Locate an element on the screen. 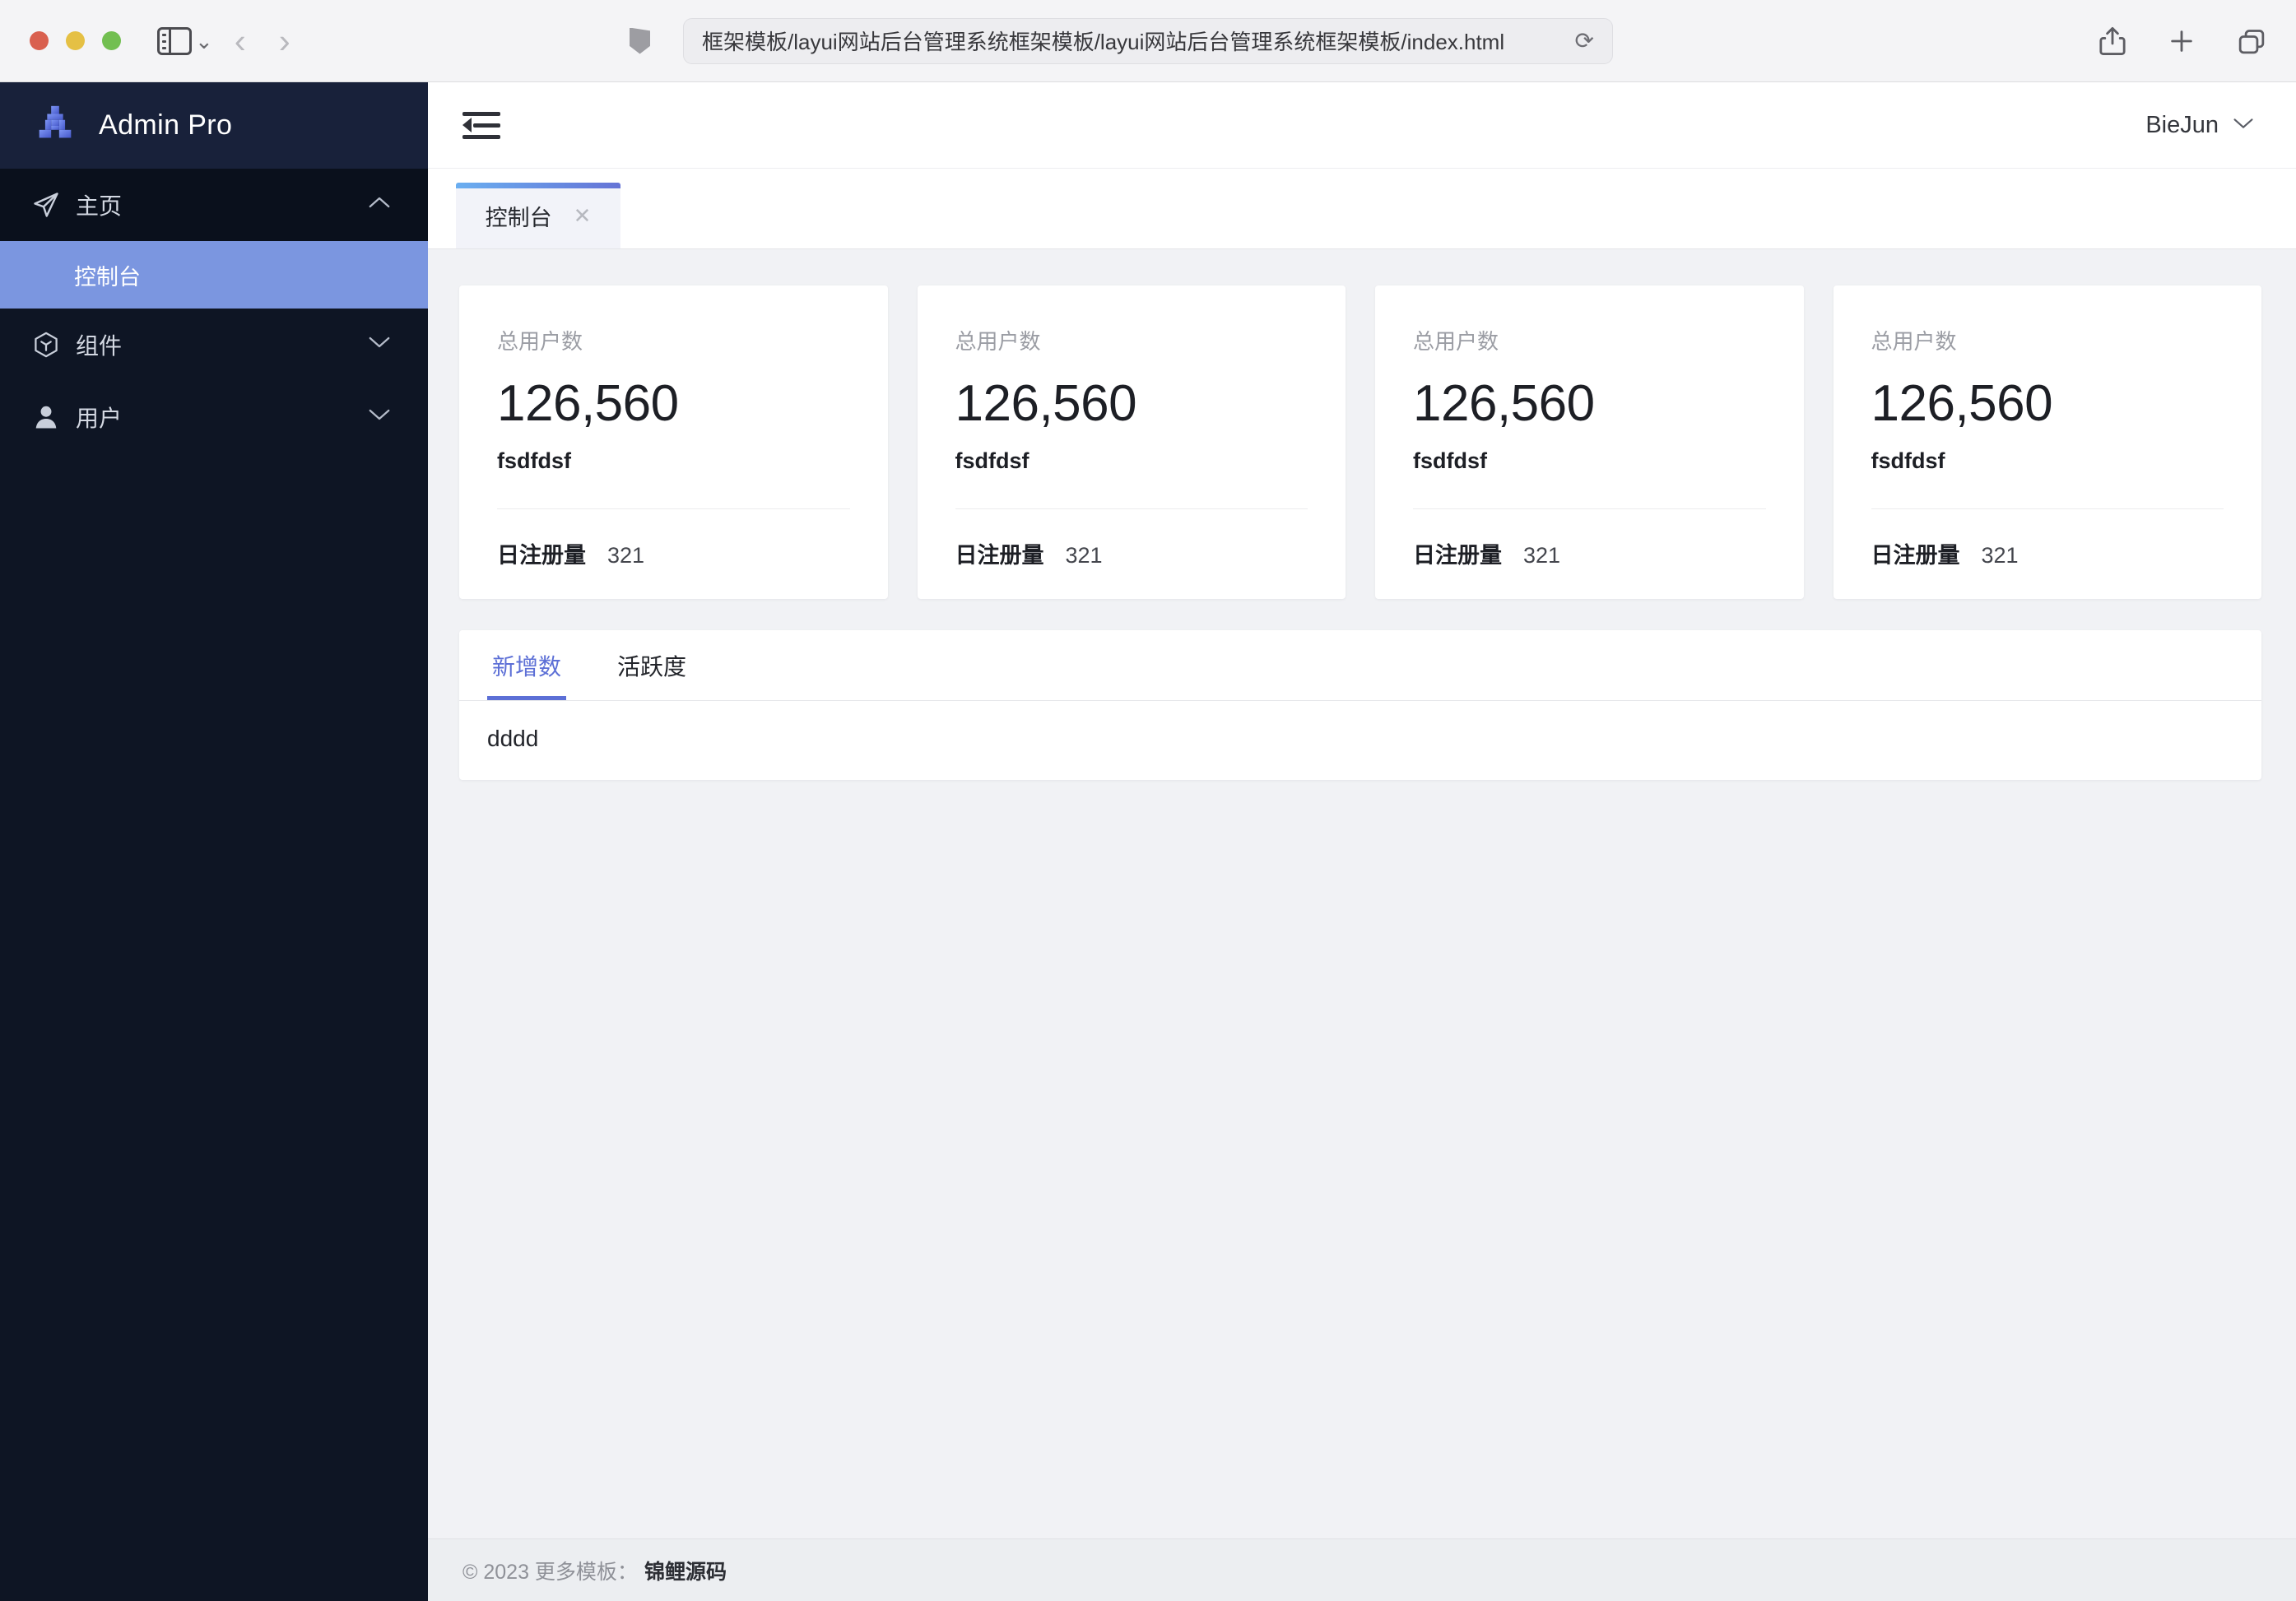 The image size is (2296, 1601). chevron-up-icon is located at coordinates (379, 204).